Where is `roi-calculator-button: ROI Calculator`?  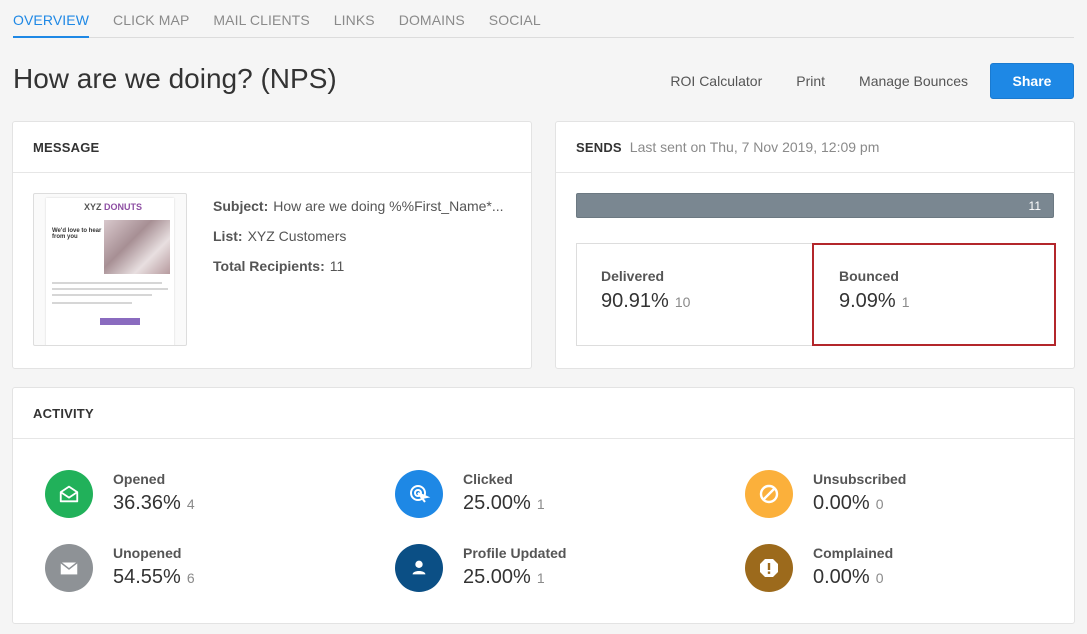
roi-calculator-button: ROI Calculator is located at coordinates (716, 81).